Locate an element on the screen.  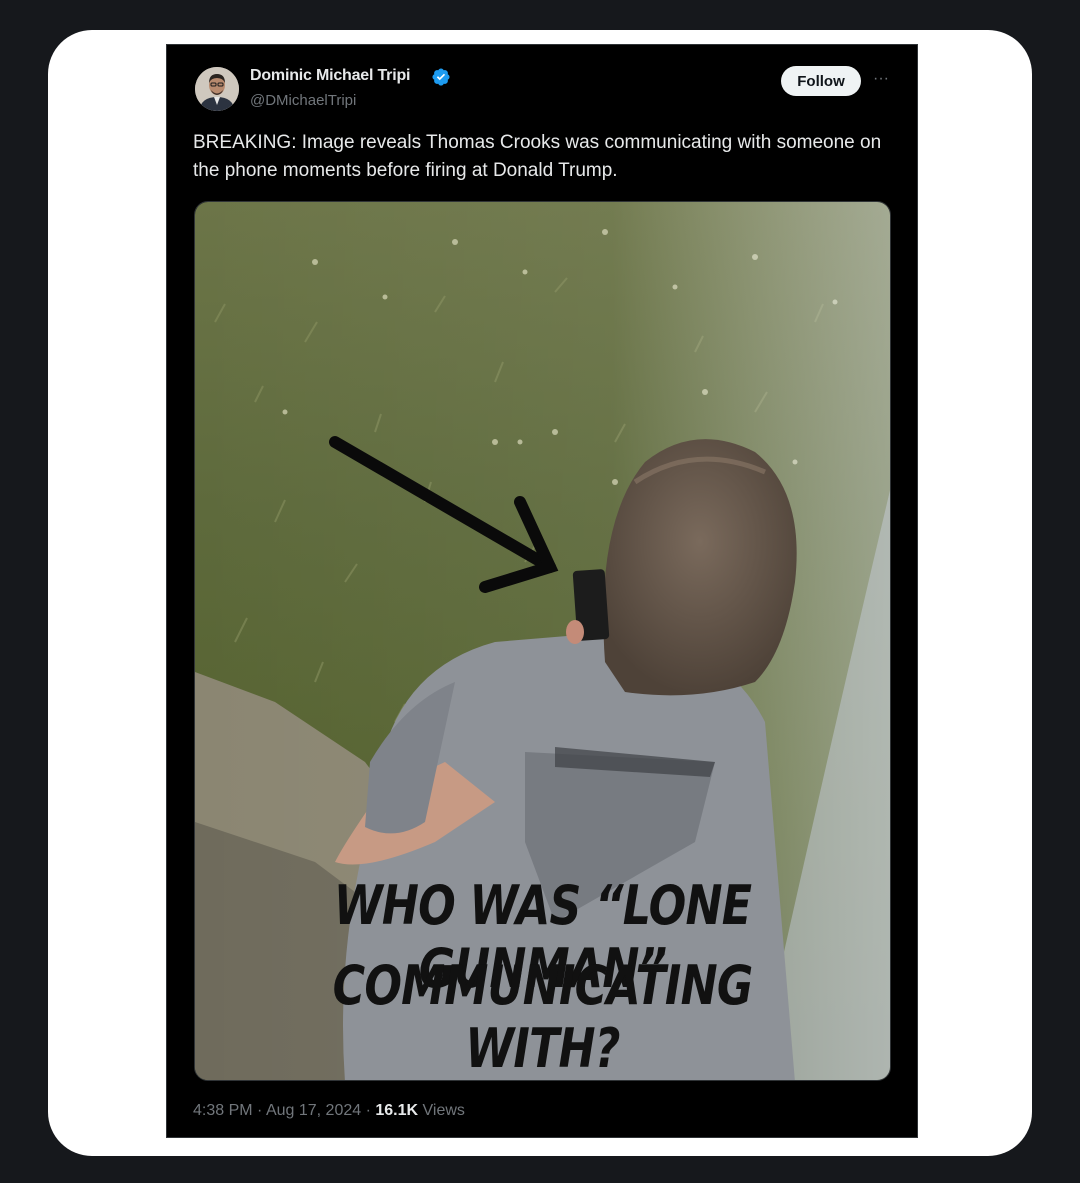
tweet-date: Aug 17, 2024 is located at coordinates (313, 1110).